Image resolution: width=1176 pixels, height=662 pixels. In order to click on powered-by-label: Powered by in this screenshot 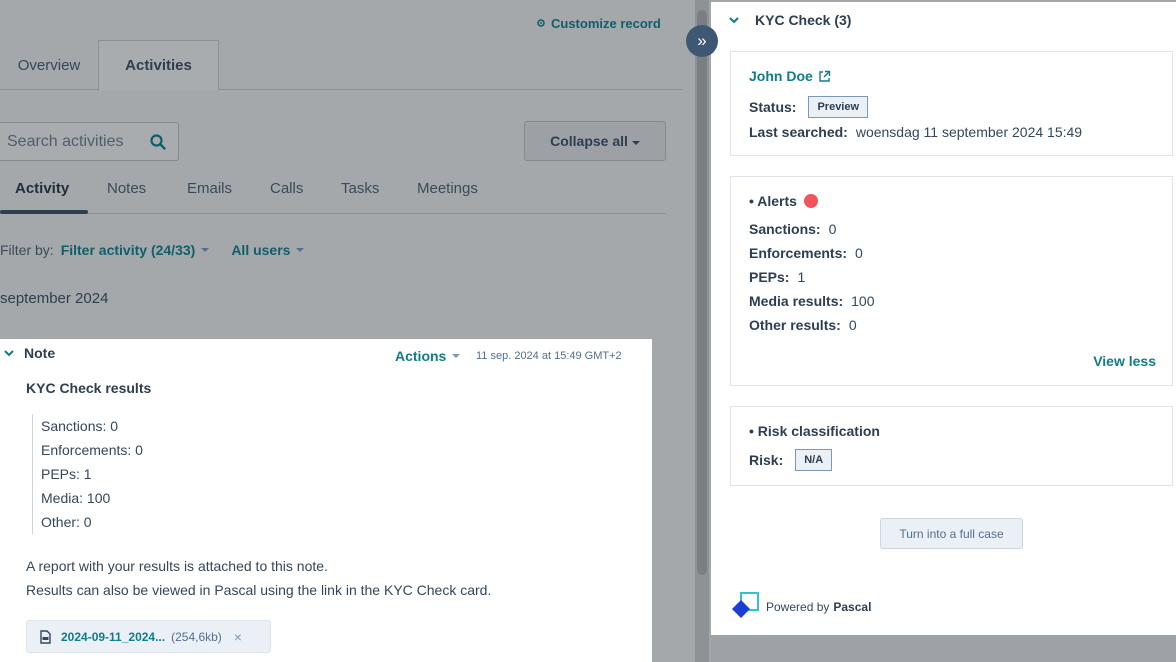, I will do `click(798, 607)`.